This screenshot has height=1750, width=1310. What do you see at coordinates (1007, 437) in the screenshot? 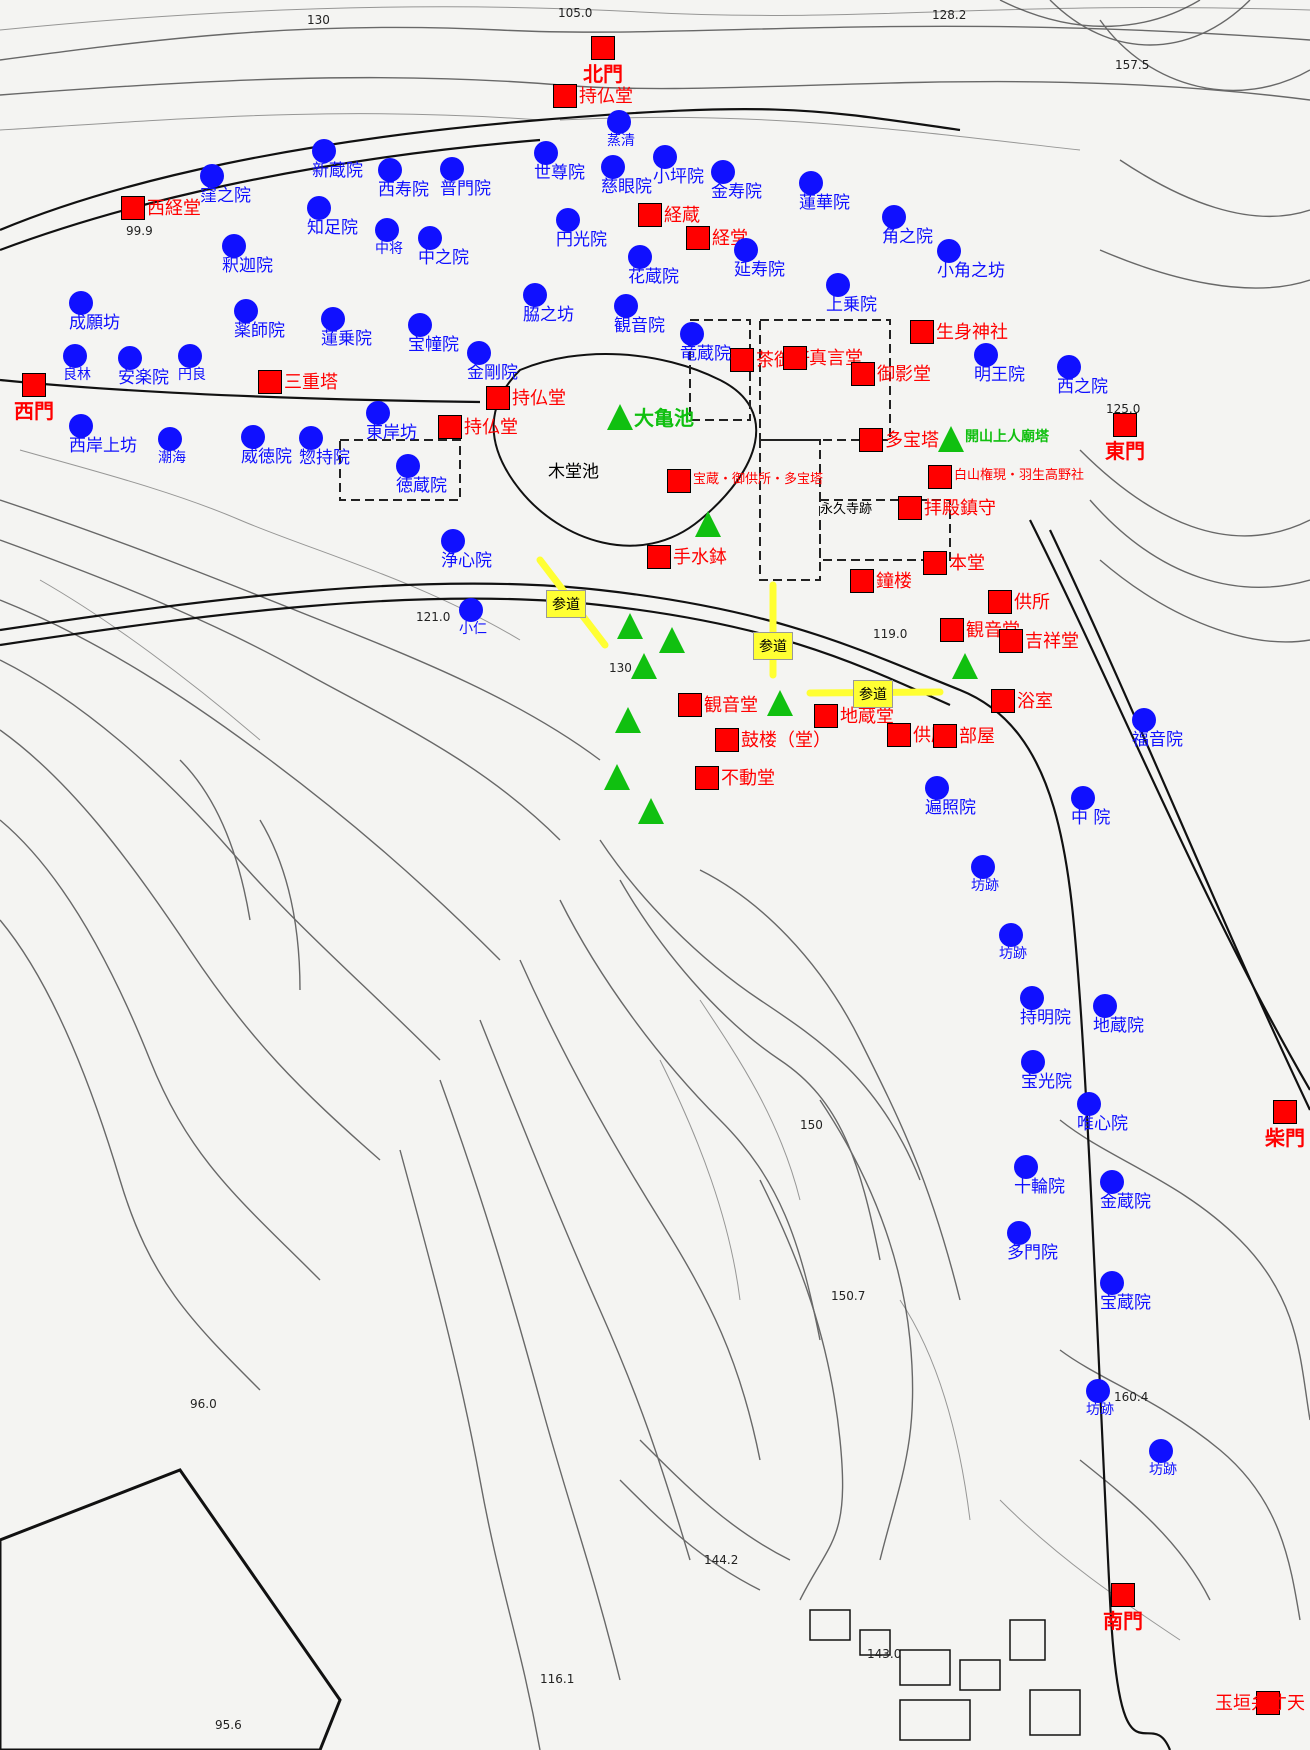
I see `shrine-label: 開山上人廟塔` at bounding box center [1007, 437].